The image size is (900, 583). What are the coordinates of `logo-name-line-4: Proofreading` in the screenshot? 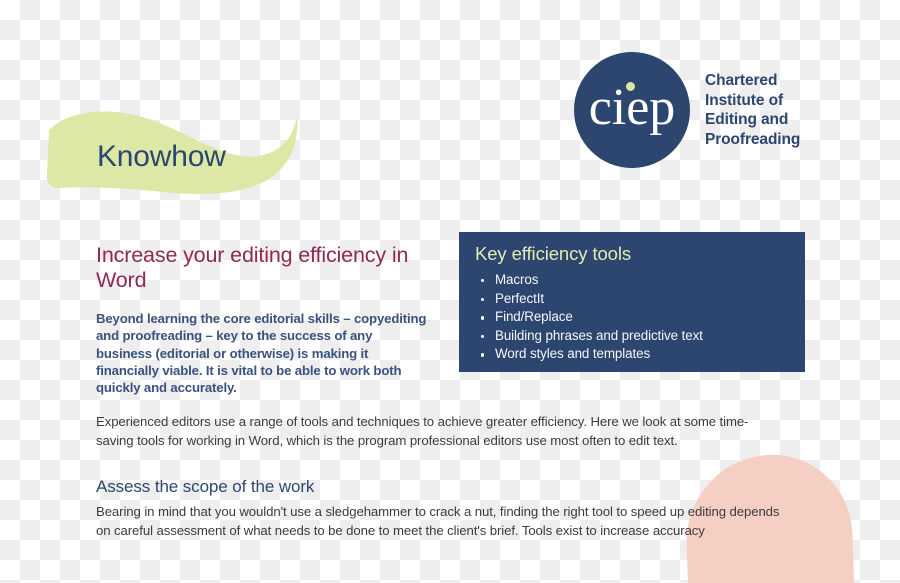 It's located at (753, 139).